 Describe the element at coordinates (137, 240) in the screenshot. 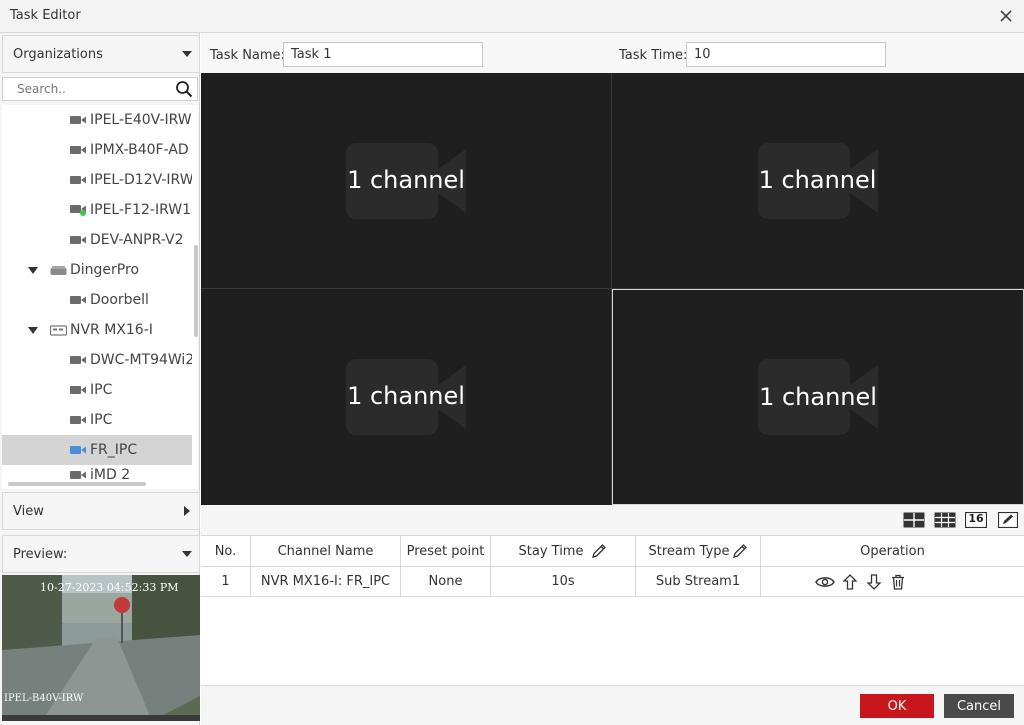

I see `tree-item-label: DEV-ANPR-V2` at that location.